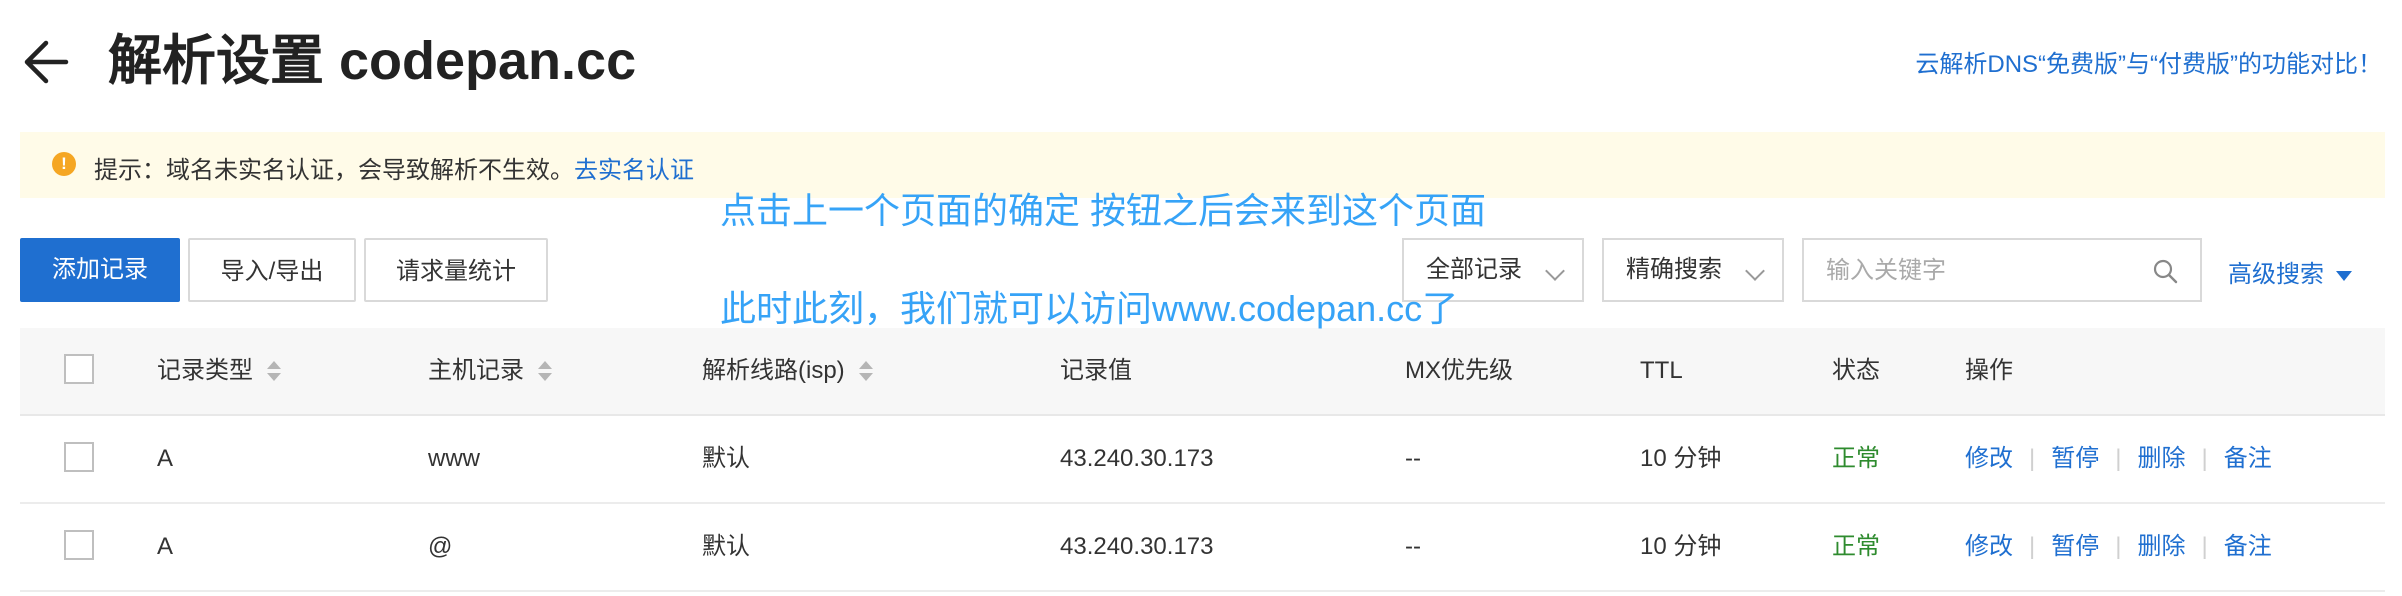  I want to click on add-record-button: 添加记录, so click(100, 270).